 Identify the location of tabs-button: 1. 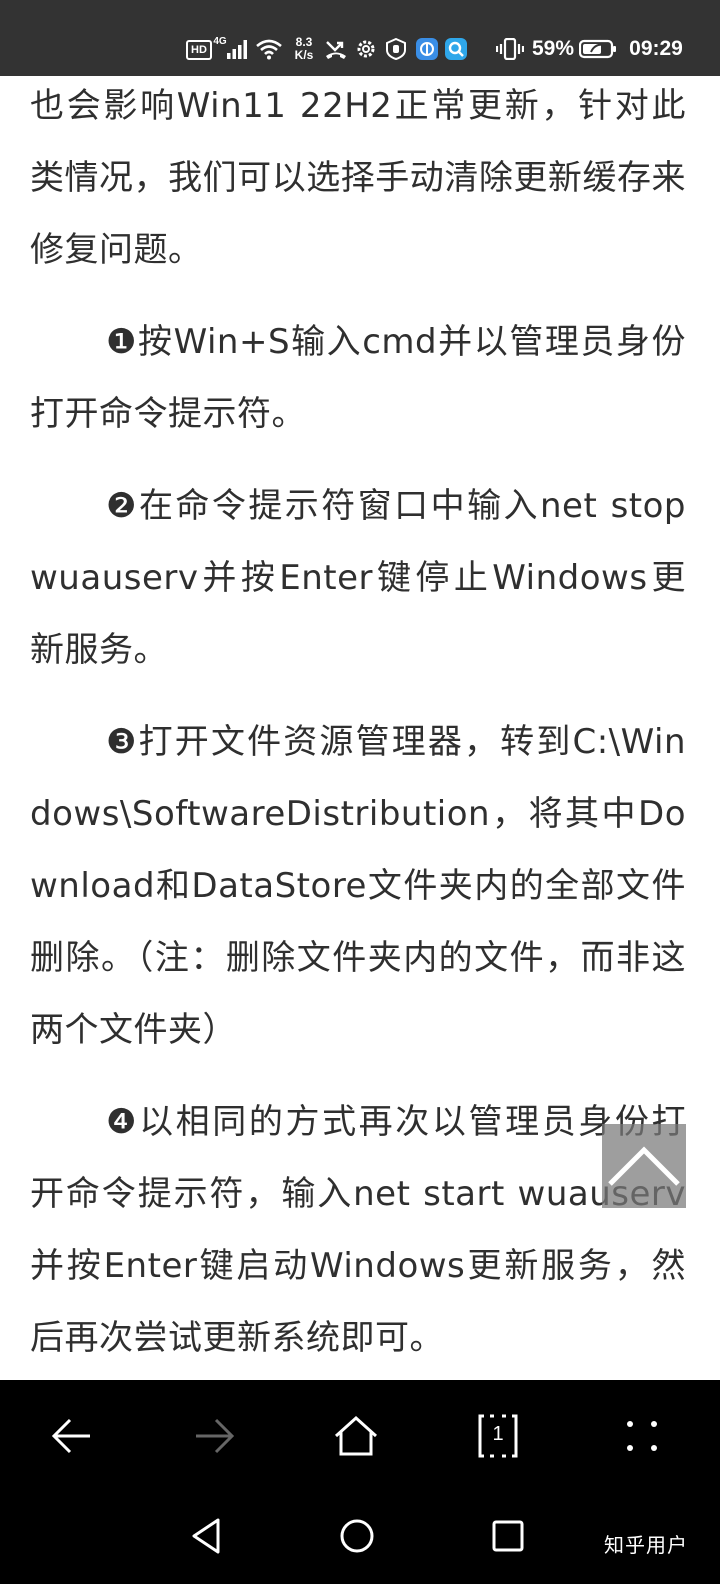
(498, 1436).